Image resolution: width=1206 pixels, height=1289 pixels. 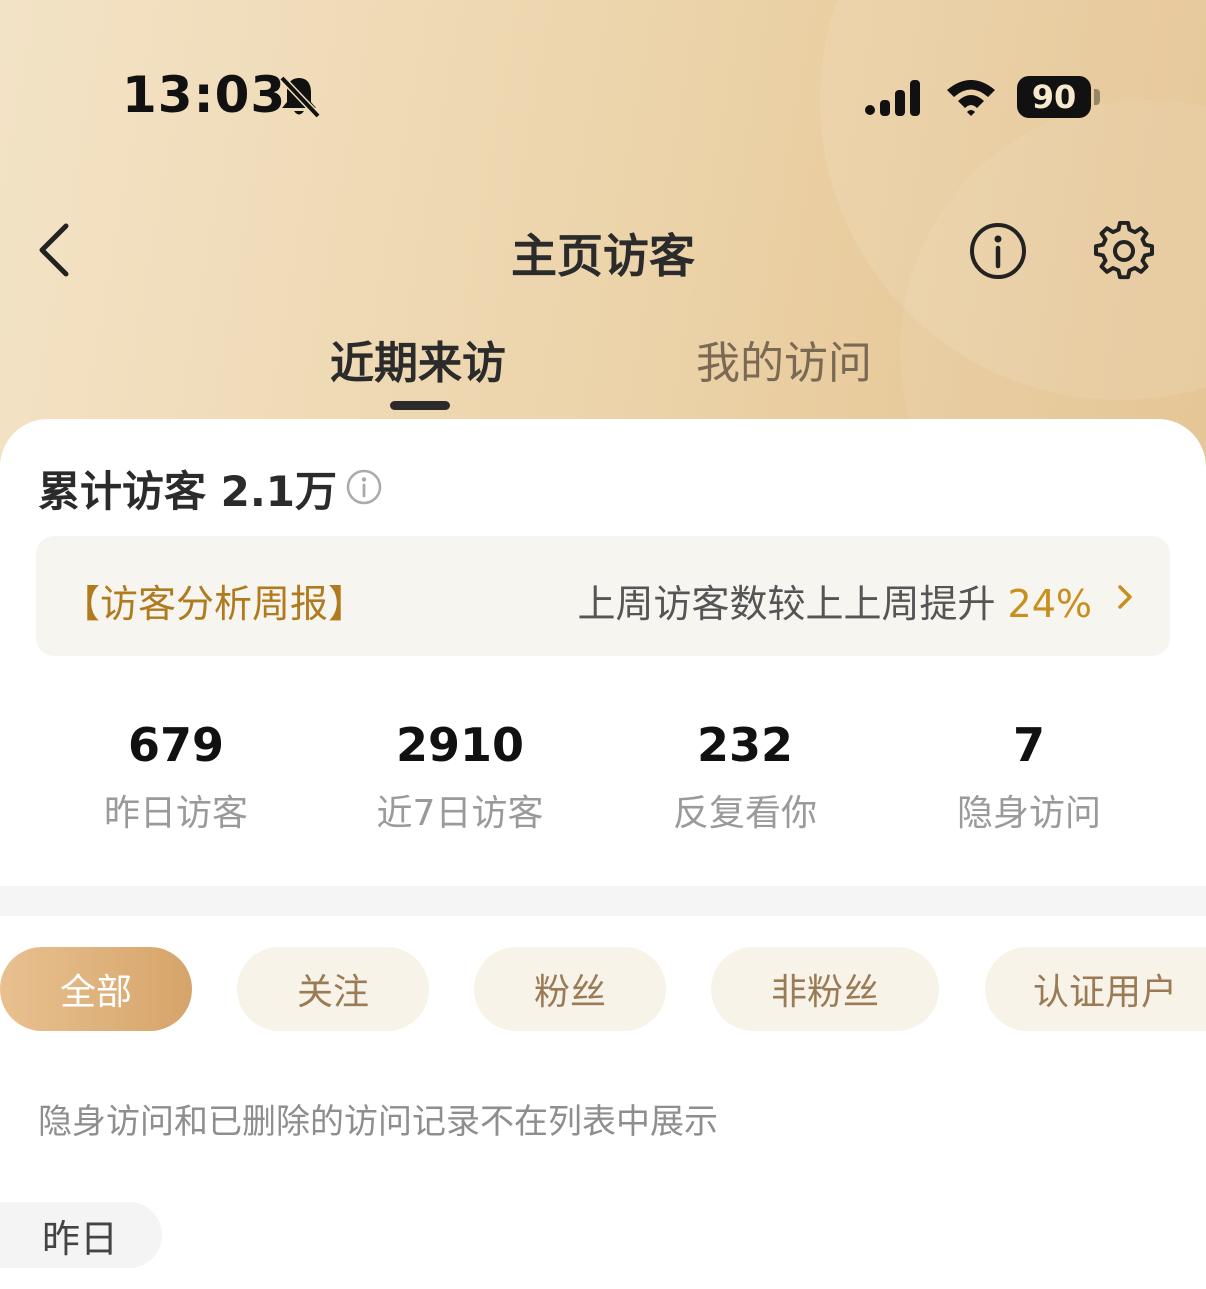 I want to click on filter-chip-following: 关注, so click(x=333, y=989).